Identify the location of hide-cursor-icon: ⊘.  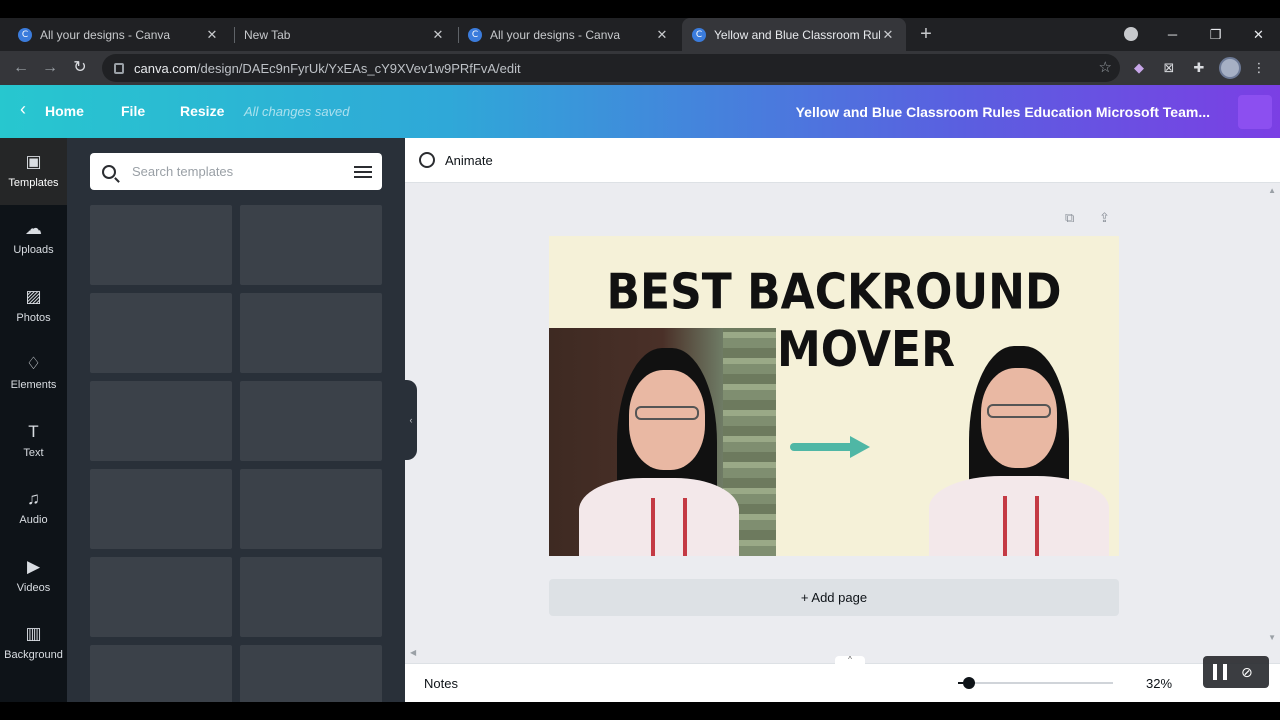
(1250, 672).